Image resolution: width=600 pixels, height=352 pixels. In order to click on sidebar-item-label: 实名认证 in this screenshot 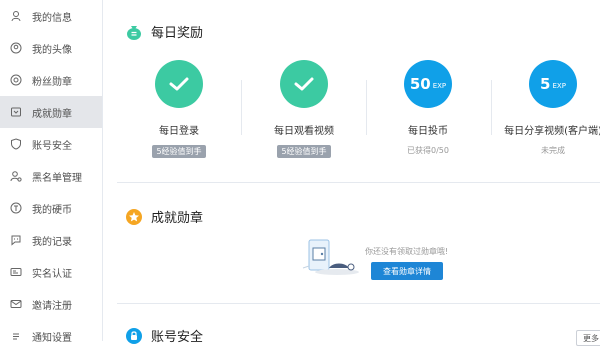, I will do `click(52, 274)`.